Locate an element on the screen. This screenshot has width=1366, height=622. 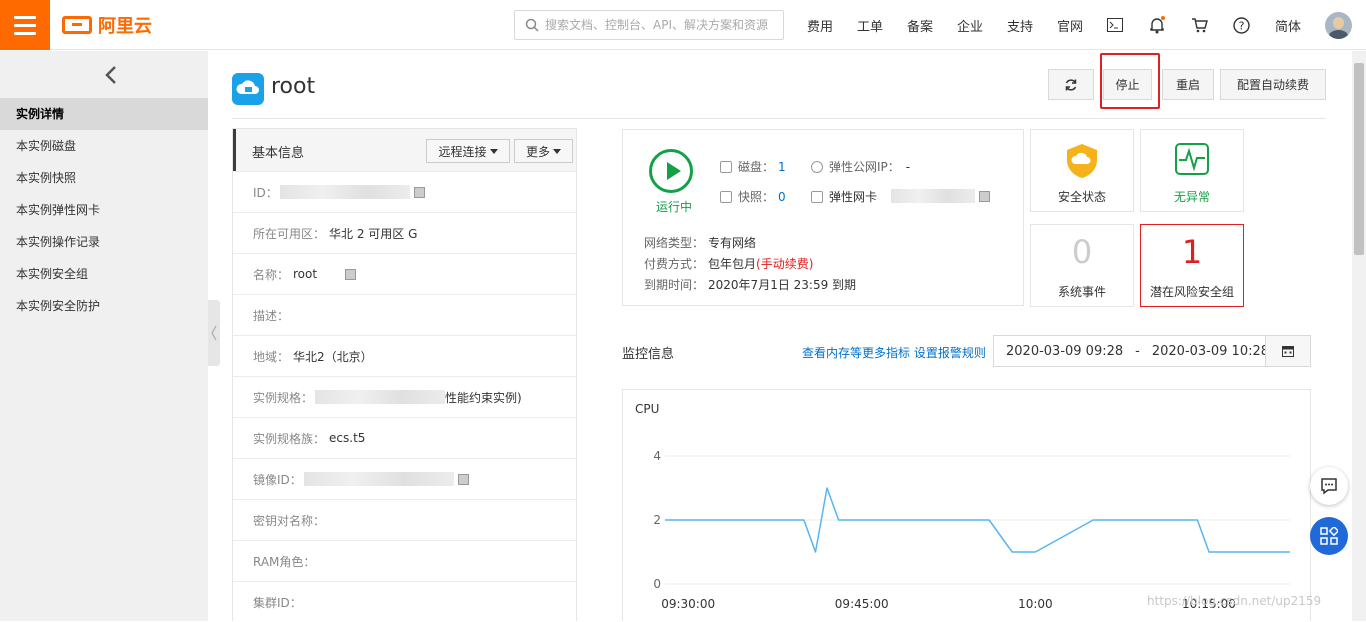
apps-icon is located at coordinates (1329, 536).